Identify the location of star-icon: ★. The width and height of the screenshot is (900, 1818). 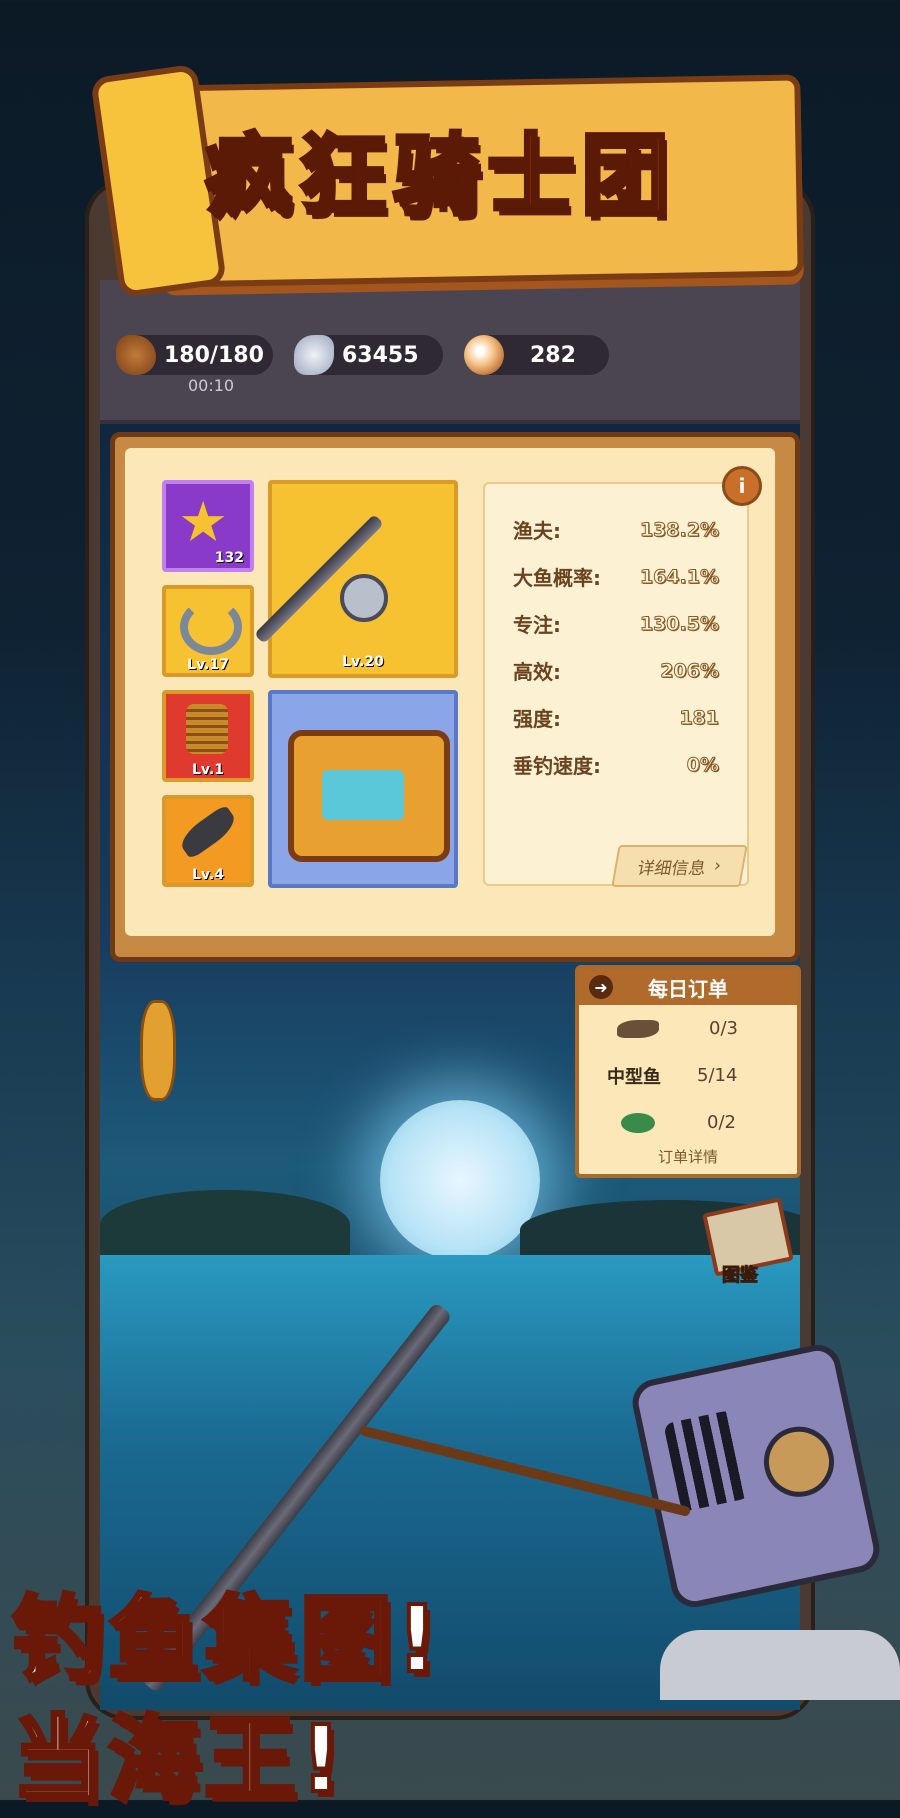
(203, 522).